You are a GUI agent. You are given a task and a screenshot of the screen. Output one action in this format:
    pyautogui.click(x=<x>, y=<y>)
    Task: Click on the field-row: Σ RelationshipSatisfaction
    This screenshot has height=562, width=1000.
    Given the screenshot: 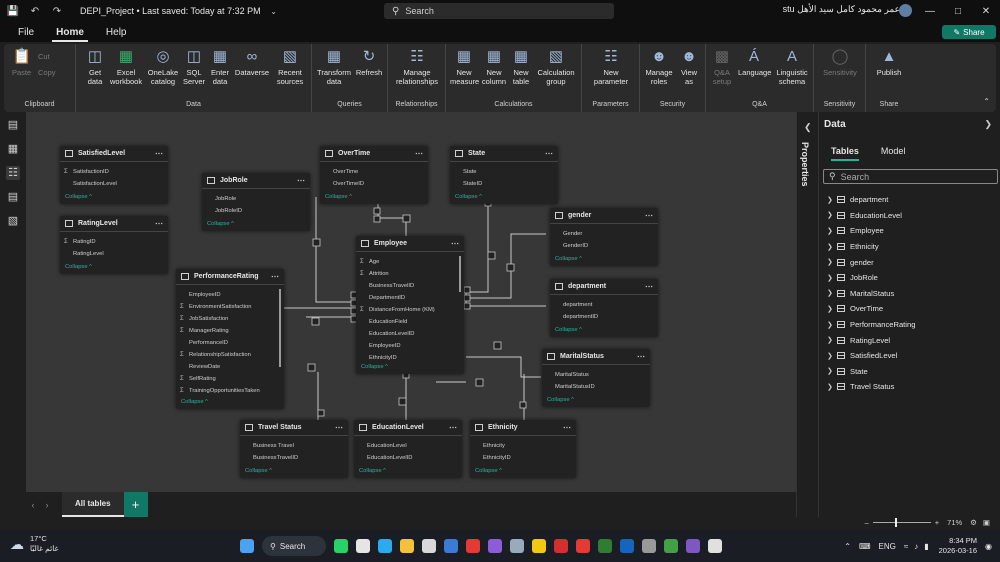 What is the action you would take?
    pyautogui.click(x=230, y=355)
    